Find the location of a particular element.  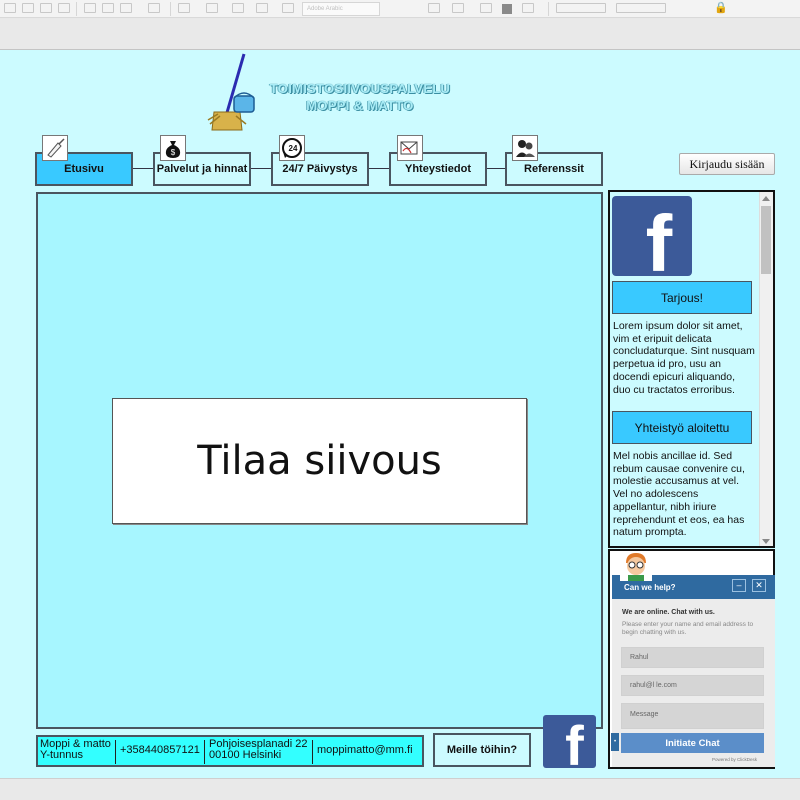

cooperation-button-label: Yhteistyö aloitettu is located at coordinates (682, 427).